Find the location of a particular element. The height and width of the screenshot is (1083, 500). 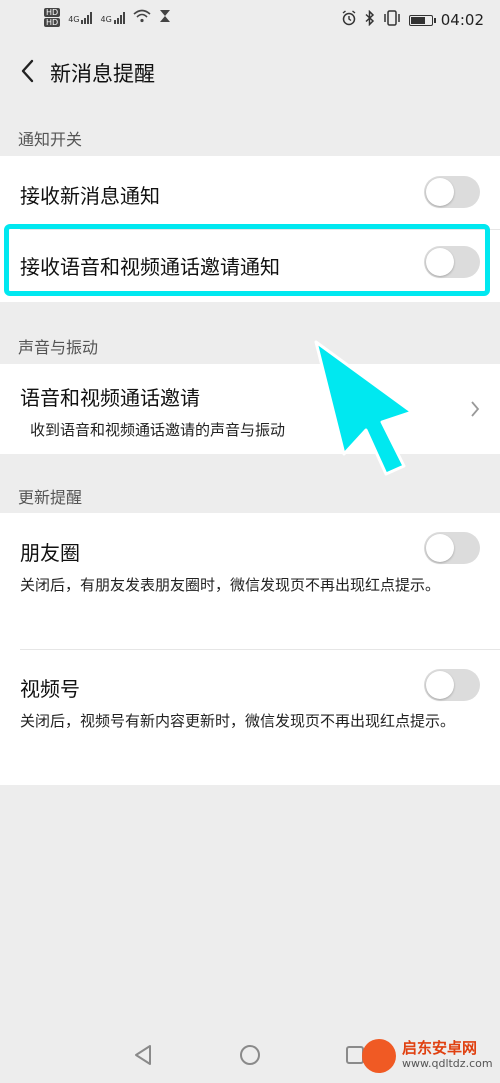

battery-fill is located at coordinates (417, 20).